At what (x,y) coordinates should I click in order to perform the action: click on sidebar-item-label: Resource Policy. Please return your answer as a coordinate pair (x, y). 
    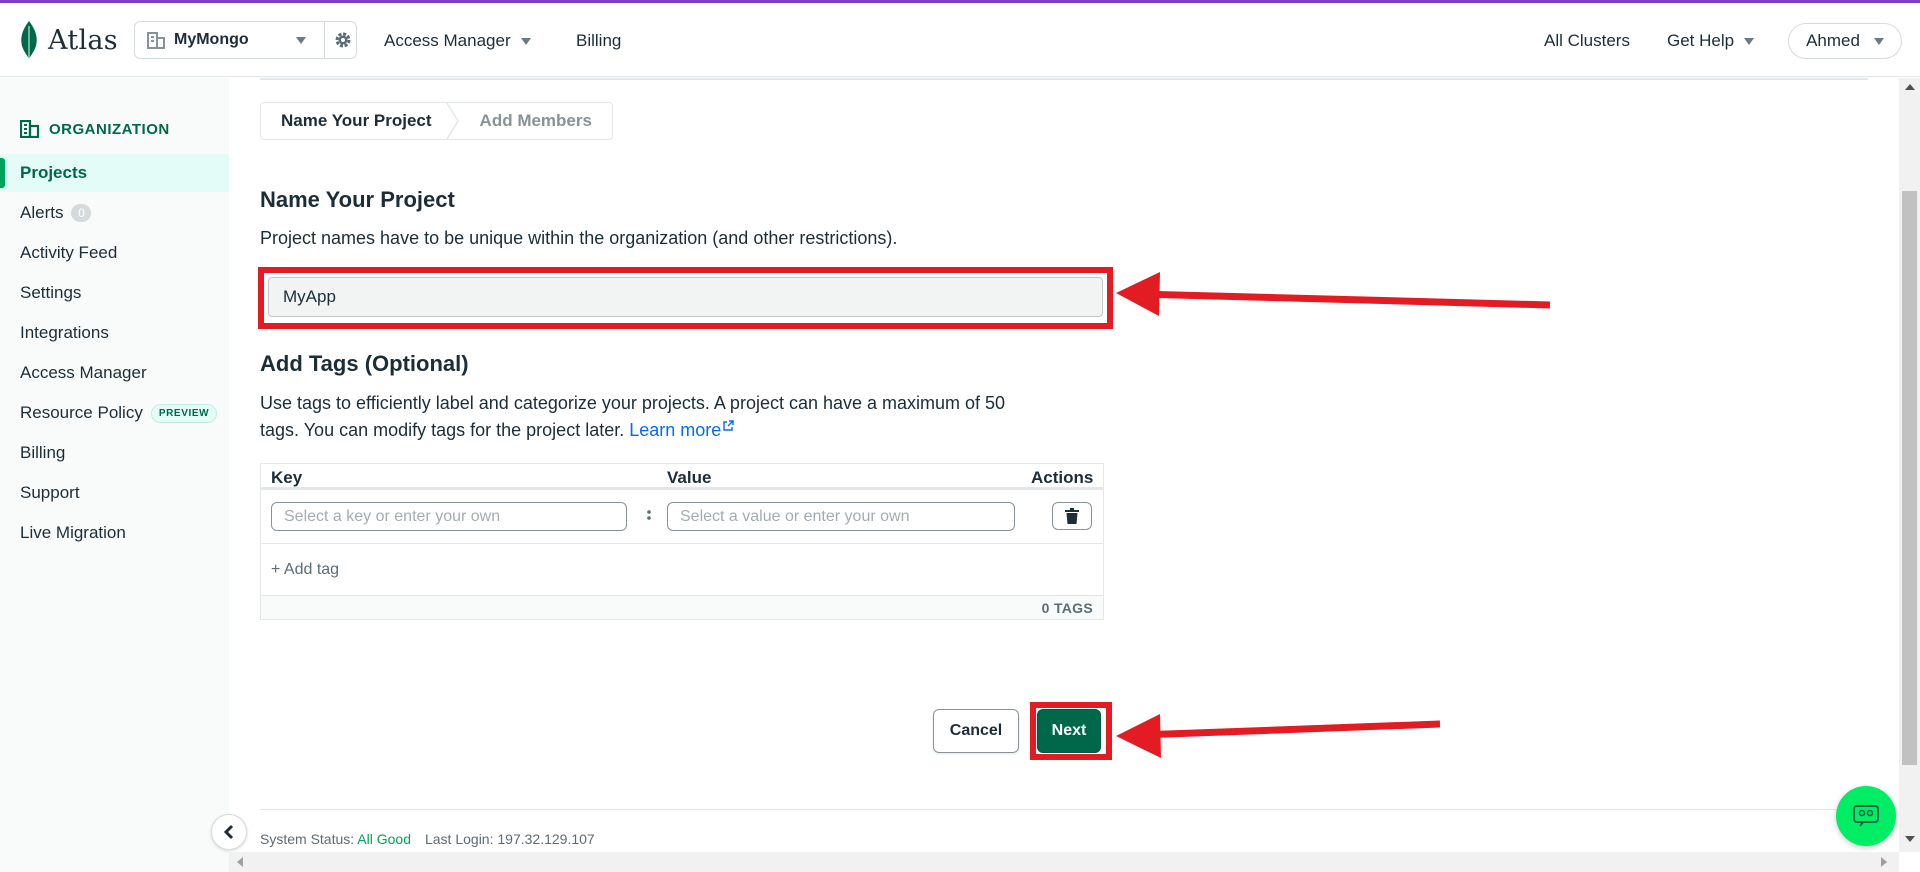
    Looking at the image, I should click on (81, 412).